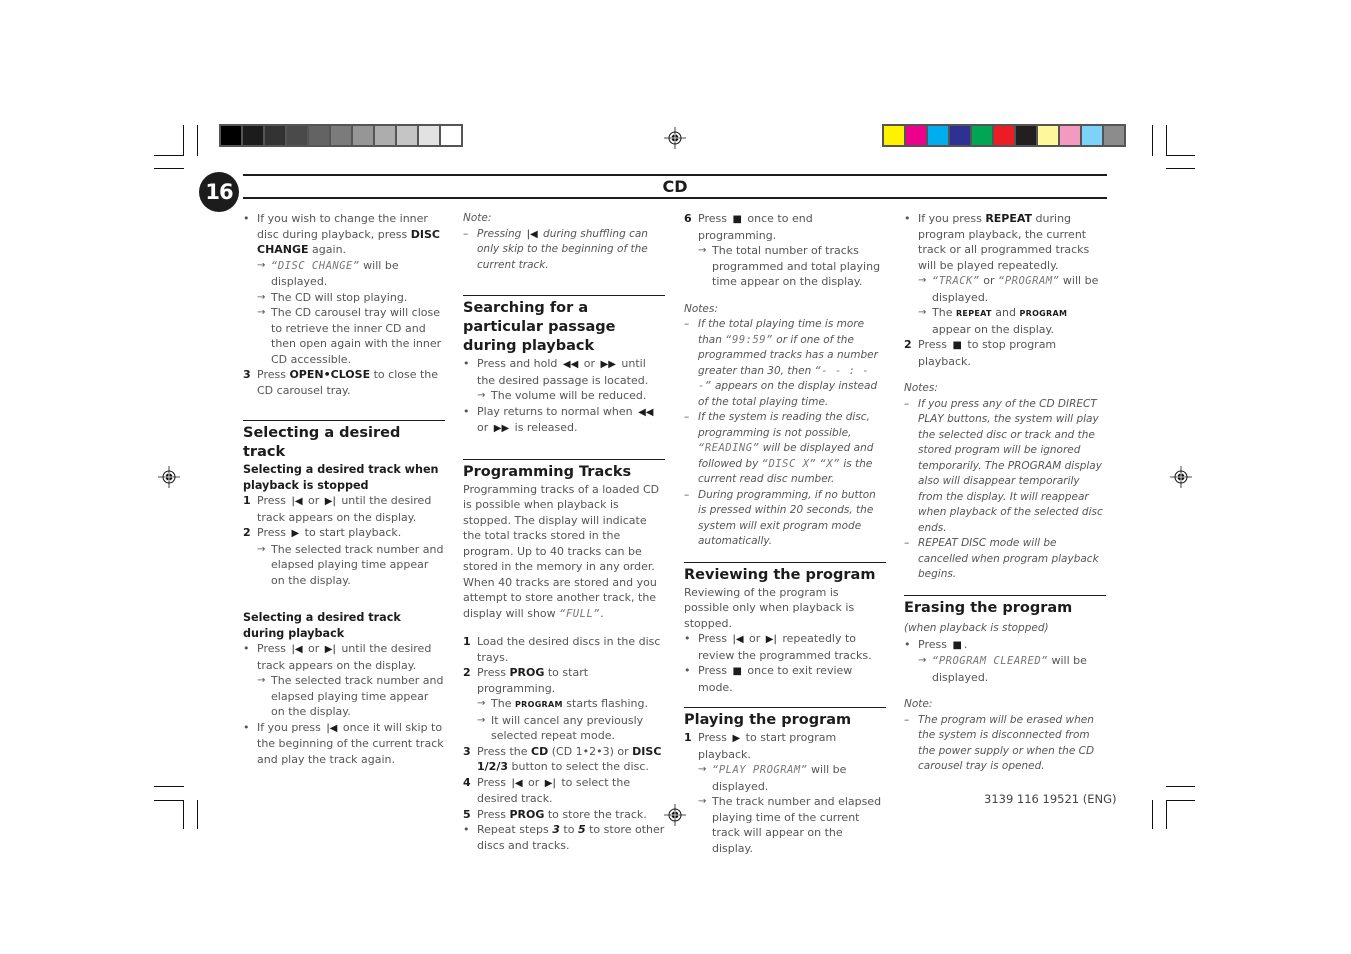  What do you see at coordinates (608, 364) in the screenshot?
I see `fast-forward-icon: ▶▶` at bounding box center [608, 364].